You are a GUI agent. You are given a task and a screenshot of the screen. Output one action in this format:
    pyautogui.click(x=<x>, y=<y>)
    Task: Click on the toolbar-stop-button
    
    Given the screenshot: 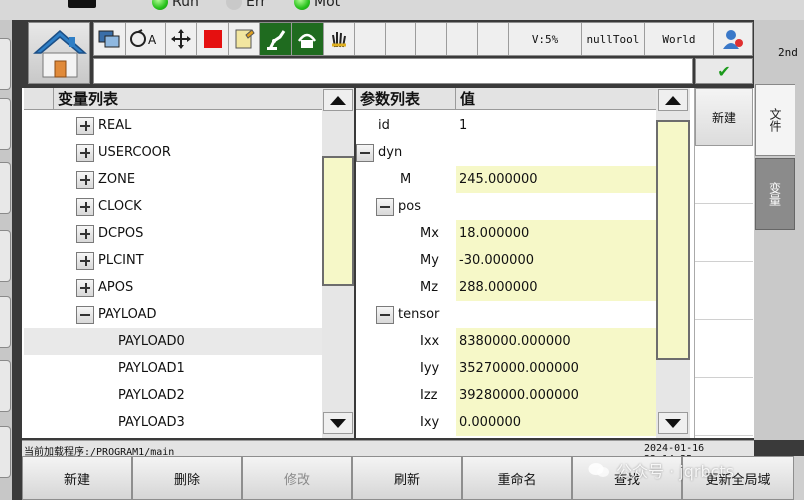 What is the action you would take?
    pyautogui.click(x=213, y=39)
    